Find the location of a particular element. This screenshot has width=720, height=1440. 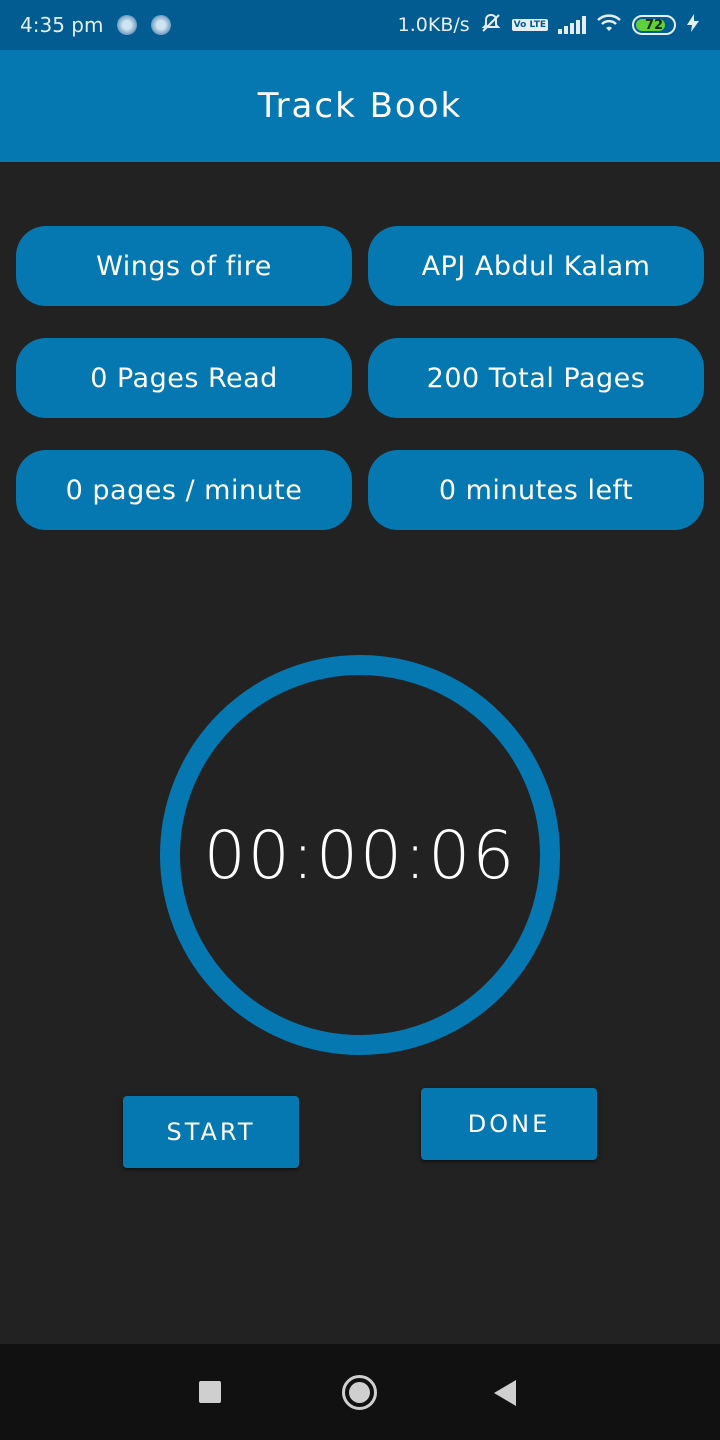

battery-level: 72 is located at coordinates (654, 25).